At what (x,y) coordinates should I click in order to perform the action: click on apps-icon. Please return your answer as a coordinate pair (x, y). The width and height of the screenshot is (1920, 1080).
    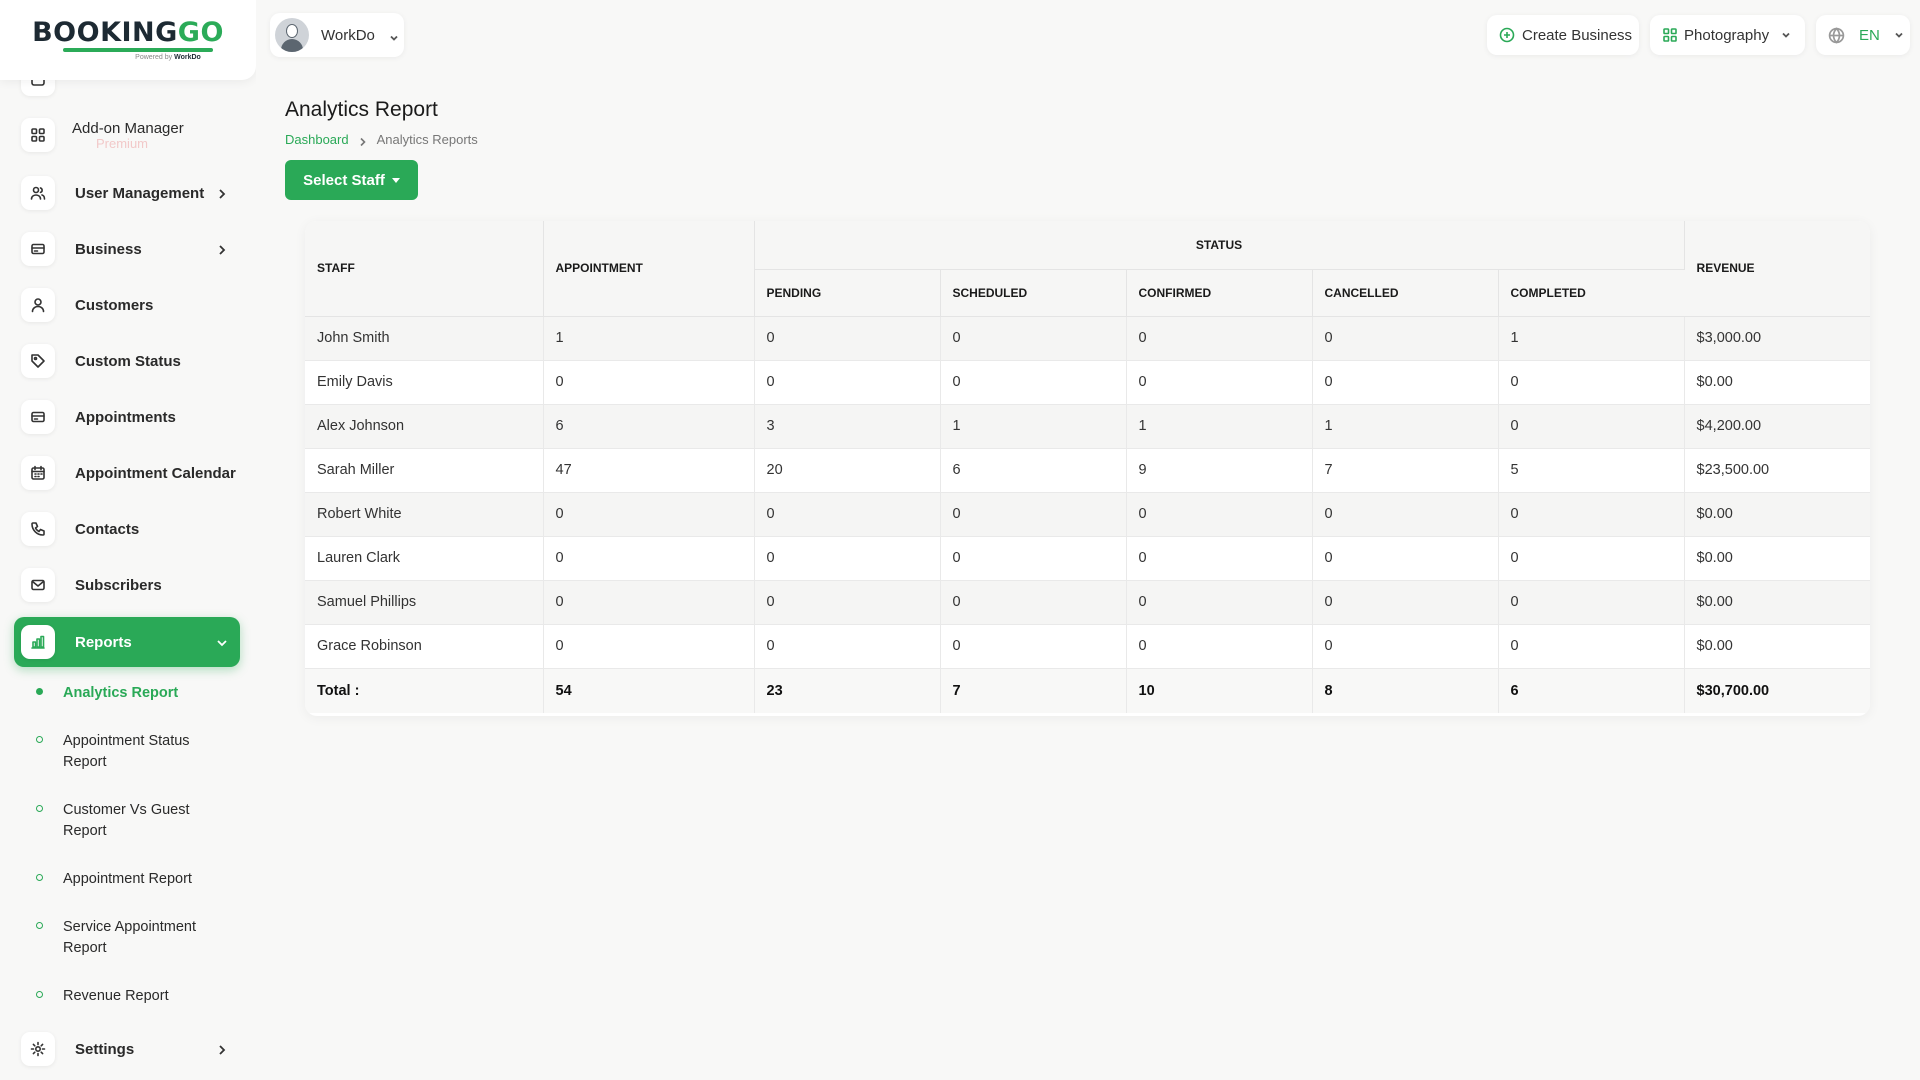
    Looking at the image, I should click on (1670, 35).